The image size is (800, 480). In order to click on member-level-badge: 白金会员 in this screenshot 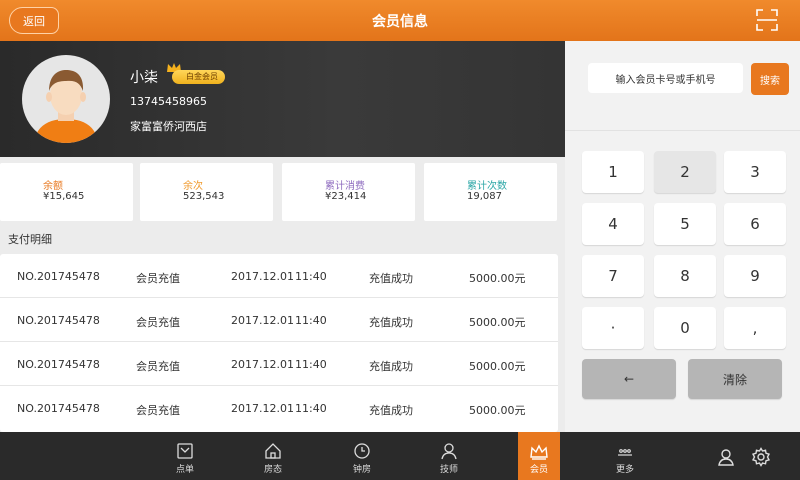, I will do `click(198, 77)`.